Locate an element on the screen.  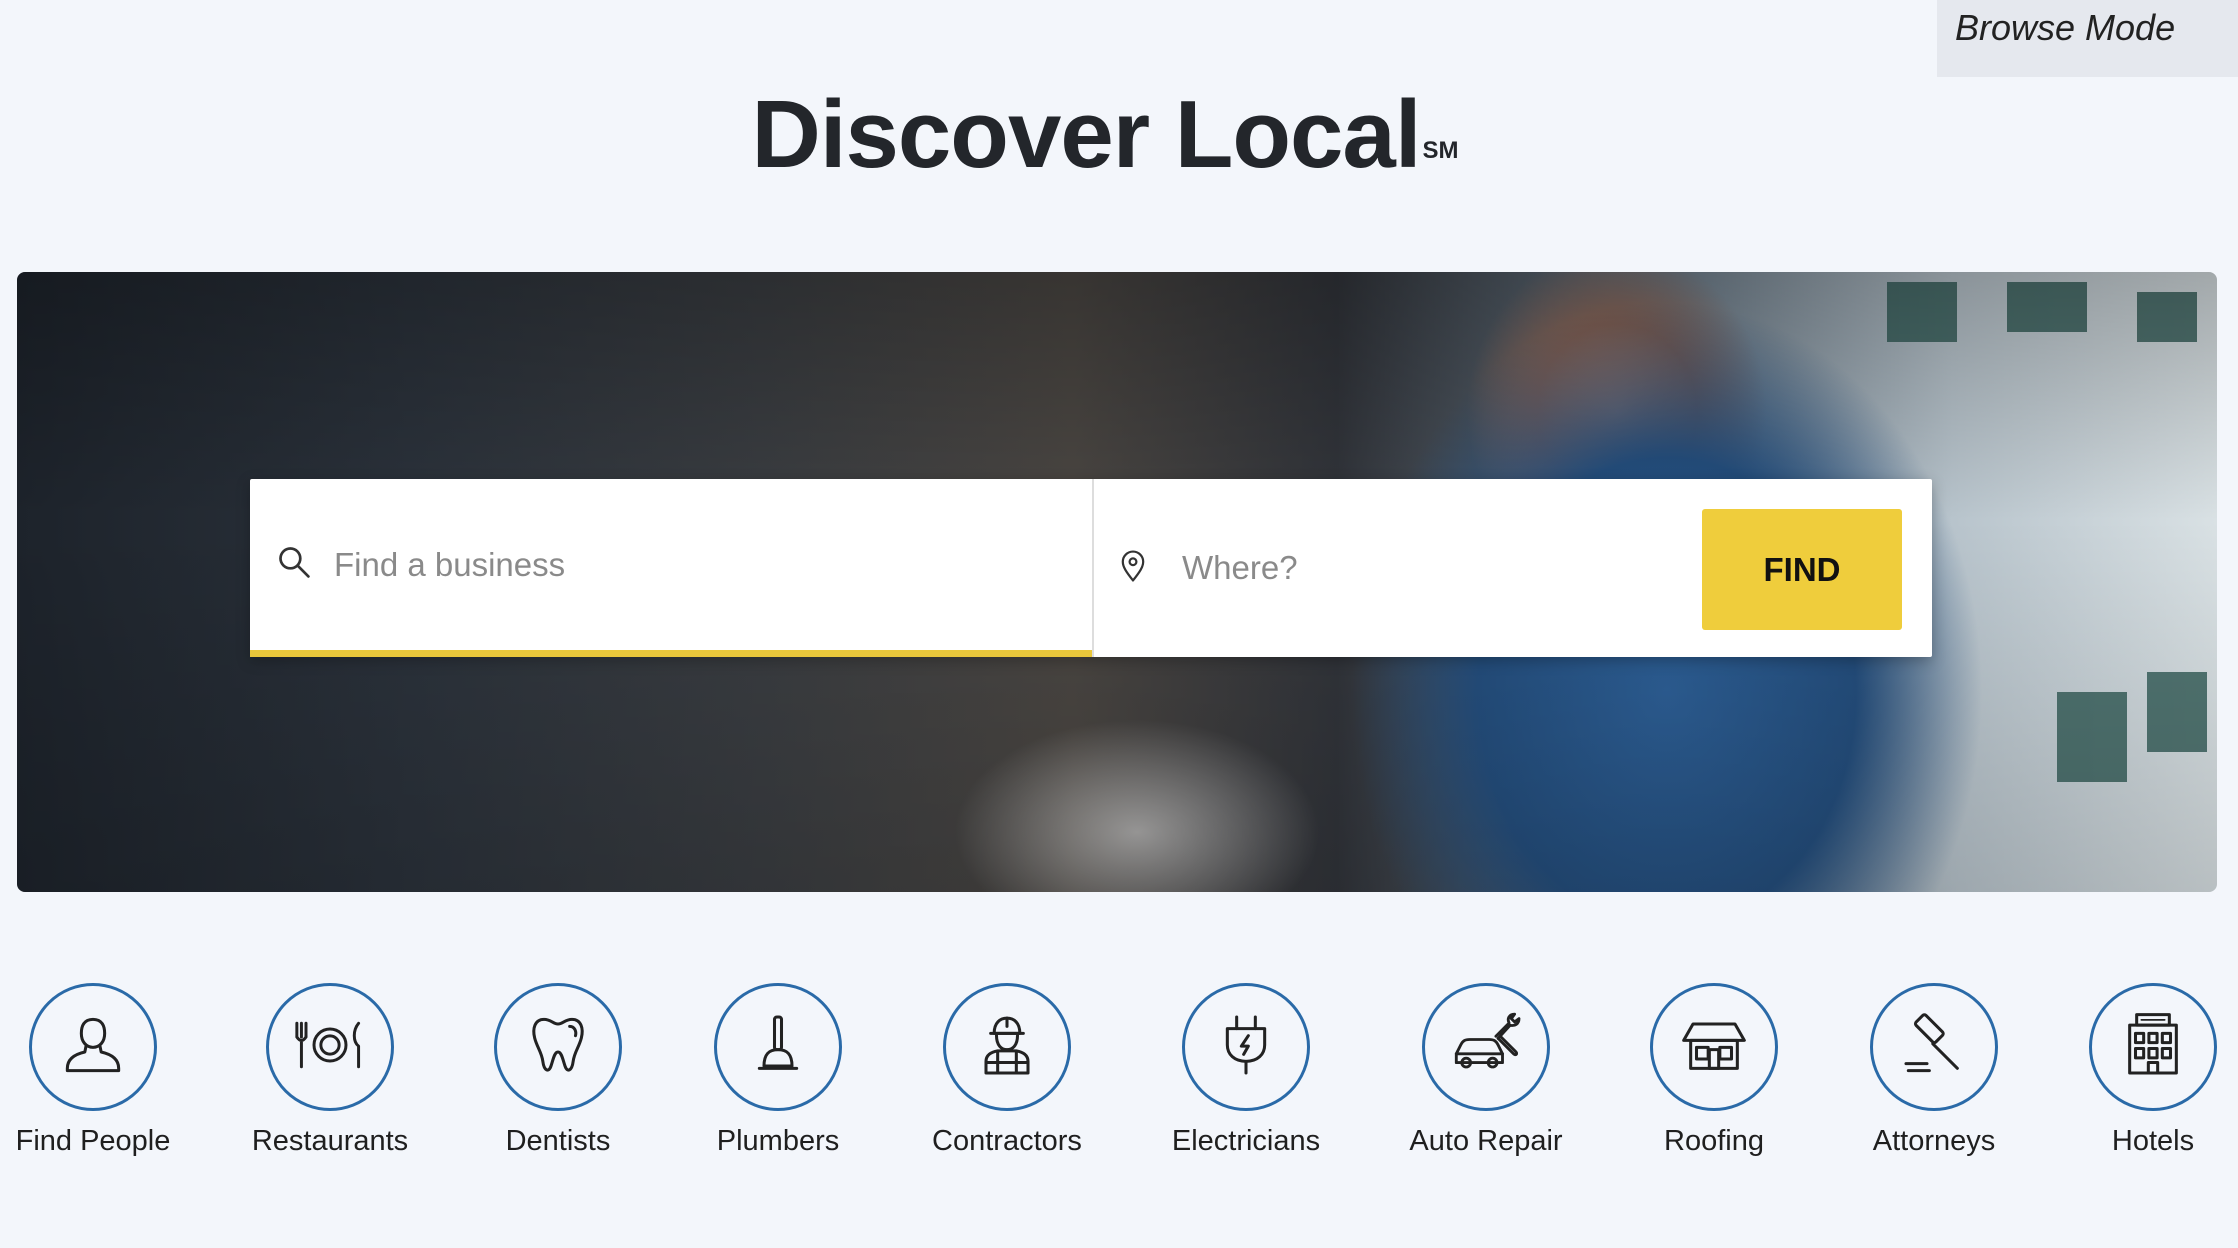
house-roof-icon is located at coordinates (1714, 1047).